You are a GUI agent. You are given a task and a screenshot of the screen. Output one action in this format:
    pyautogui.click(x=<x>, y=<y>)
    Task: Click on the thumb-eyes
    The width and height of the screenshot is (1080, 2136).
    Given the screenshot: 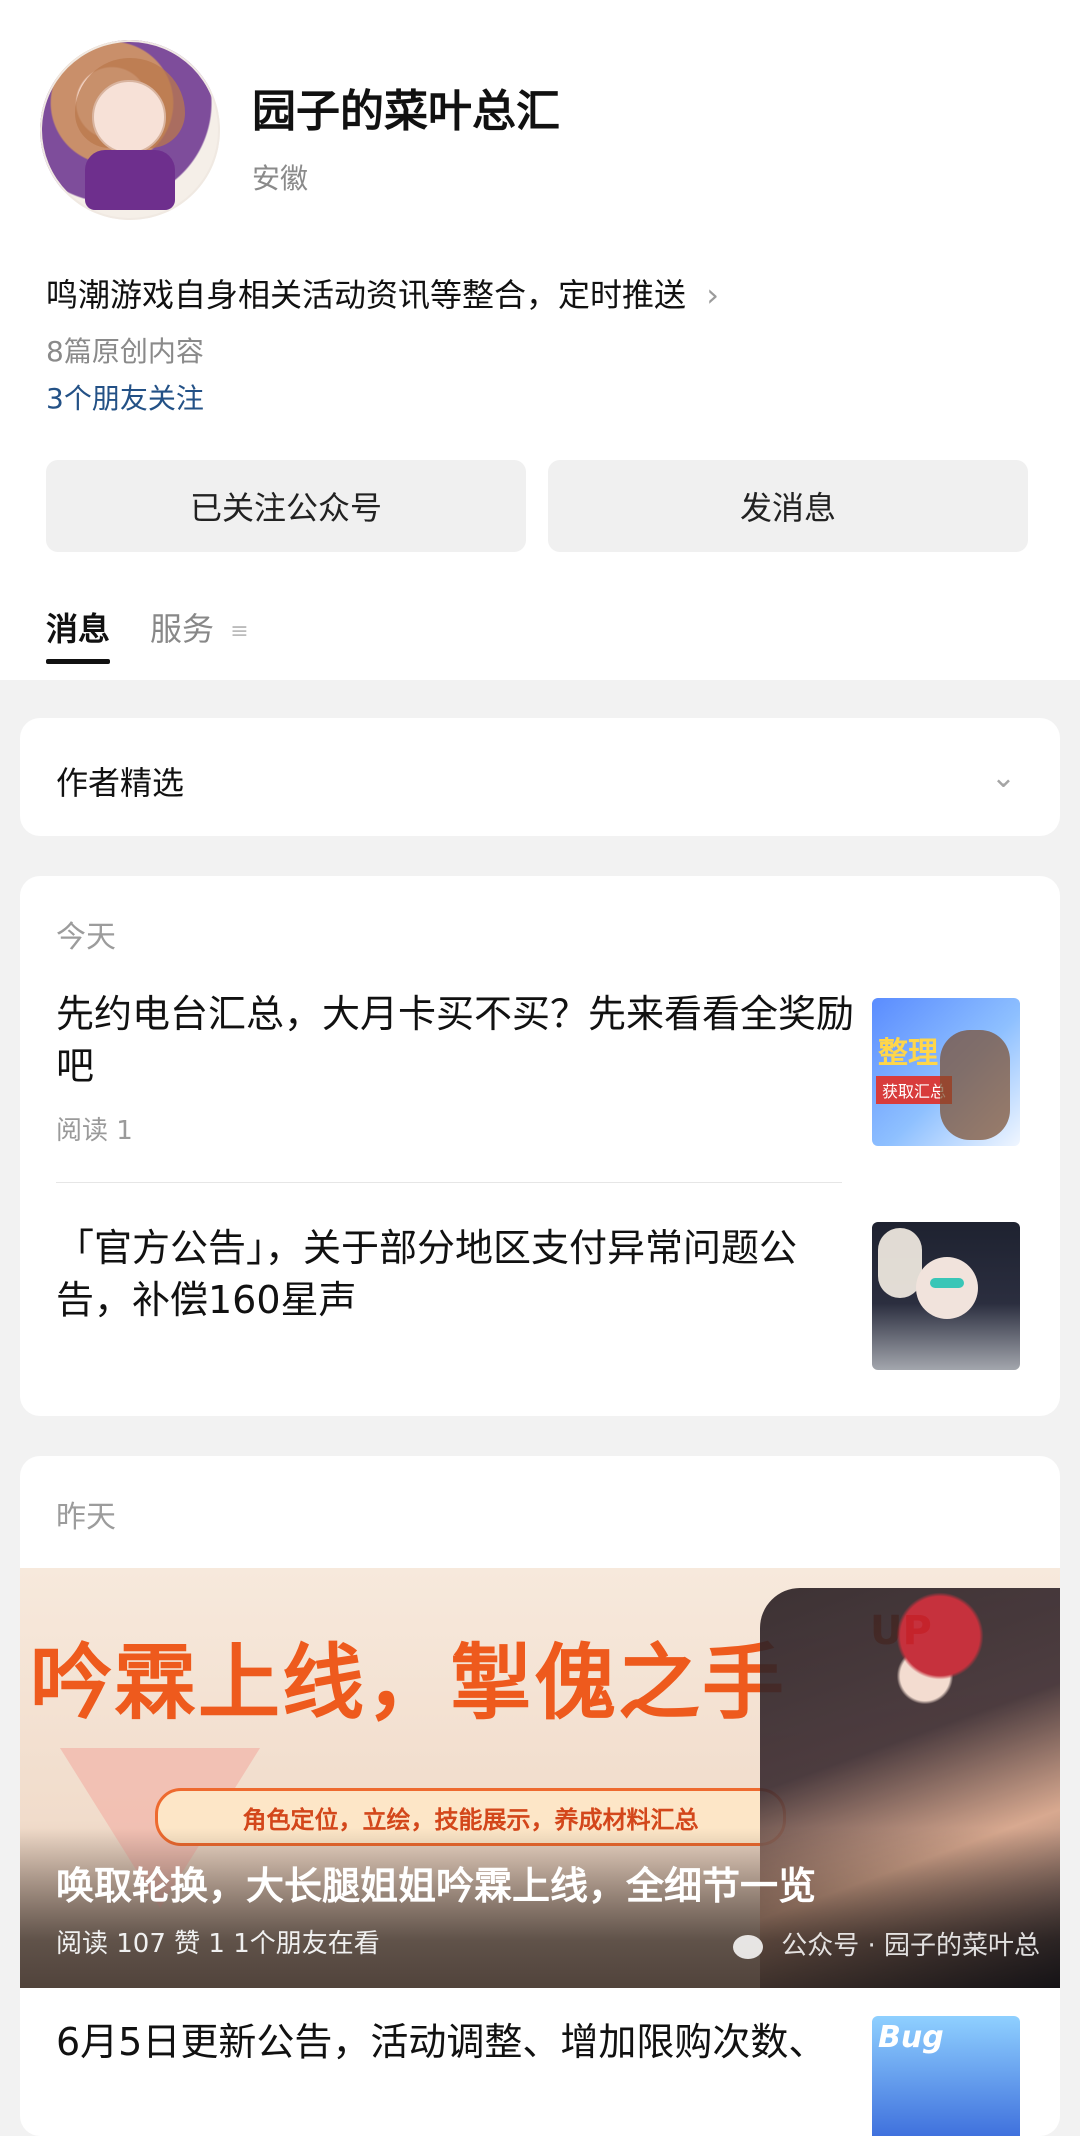 What is the action you would take?
    pyautogui.click(x=947, y=1283)
    